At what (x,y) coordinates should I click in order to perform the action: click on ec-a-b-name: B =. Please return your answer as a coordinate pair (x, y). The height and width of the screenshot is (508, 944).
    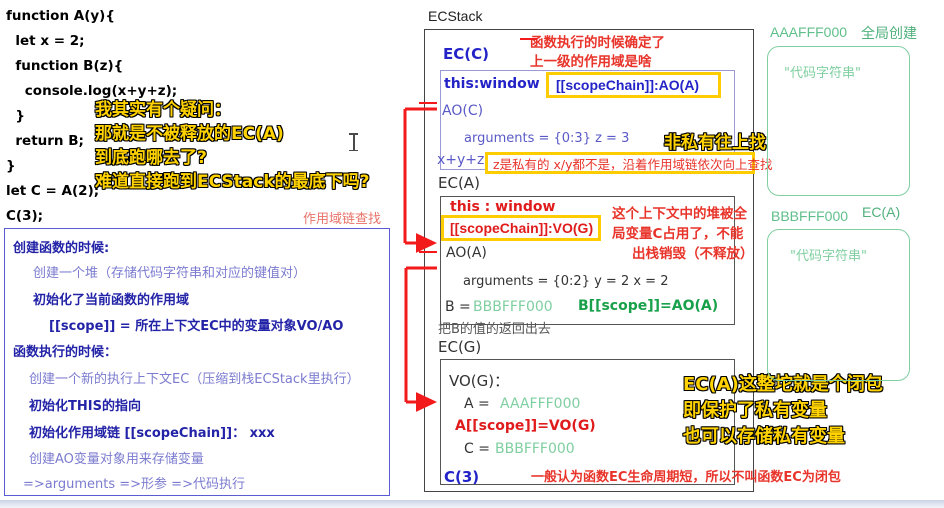
    Looking at the image, I should click on (458, 307).